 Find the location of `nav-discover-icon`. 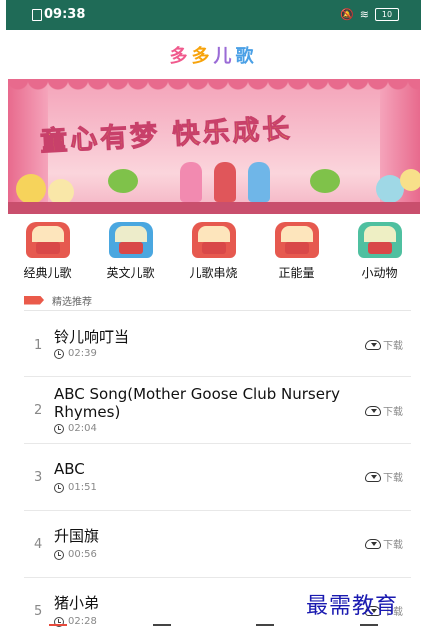

nav-discover-icon is located at coordinates (265, 628).